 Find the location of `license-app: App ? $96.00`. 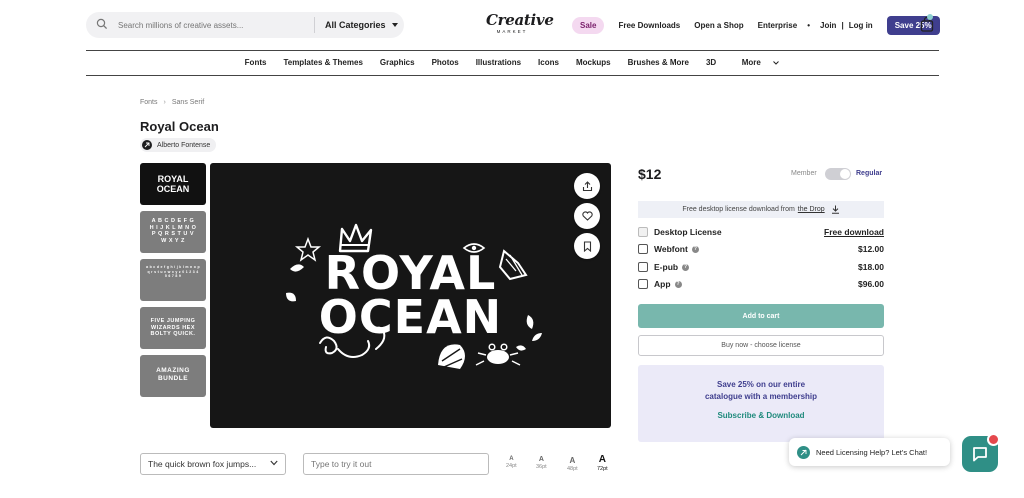

license-app: App ? $96.00 is located at coordinates (761, 284).